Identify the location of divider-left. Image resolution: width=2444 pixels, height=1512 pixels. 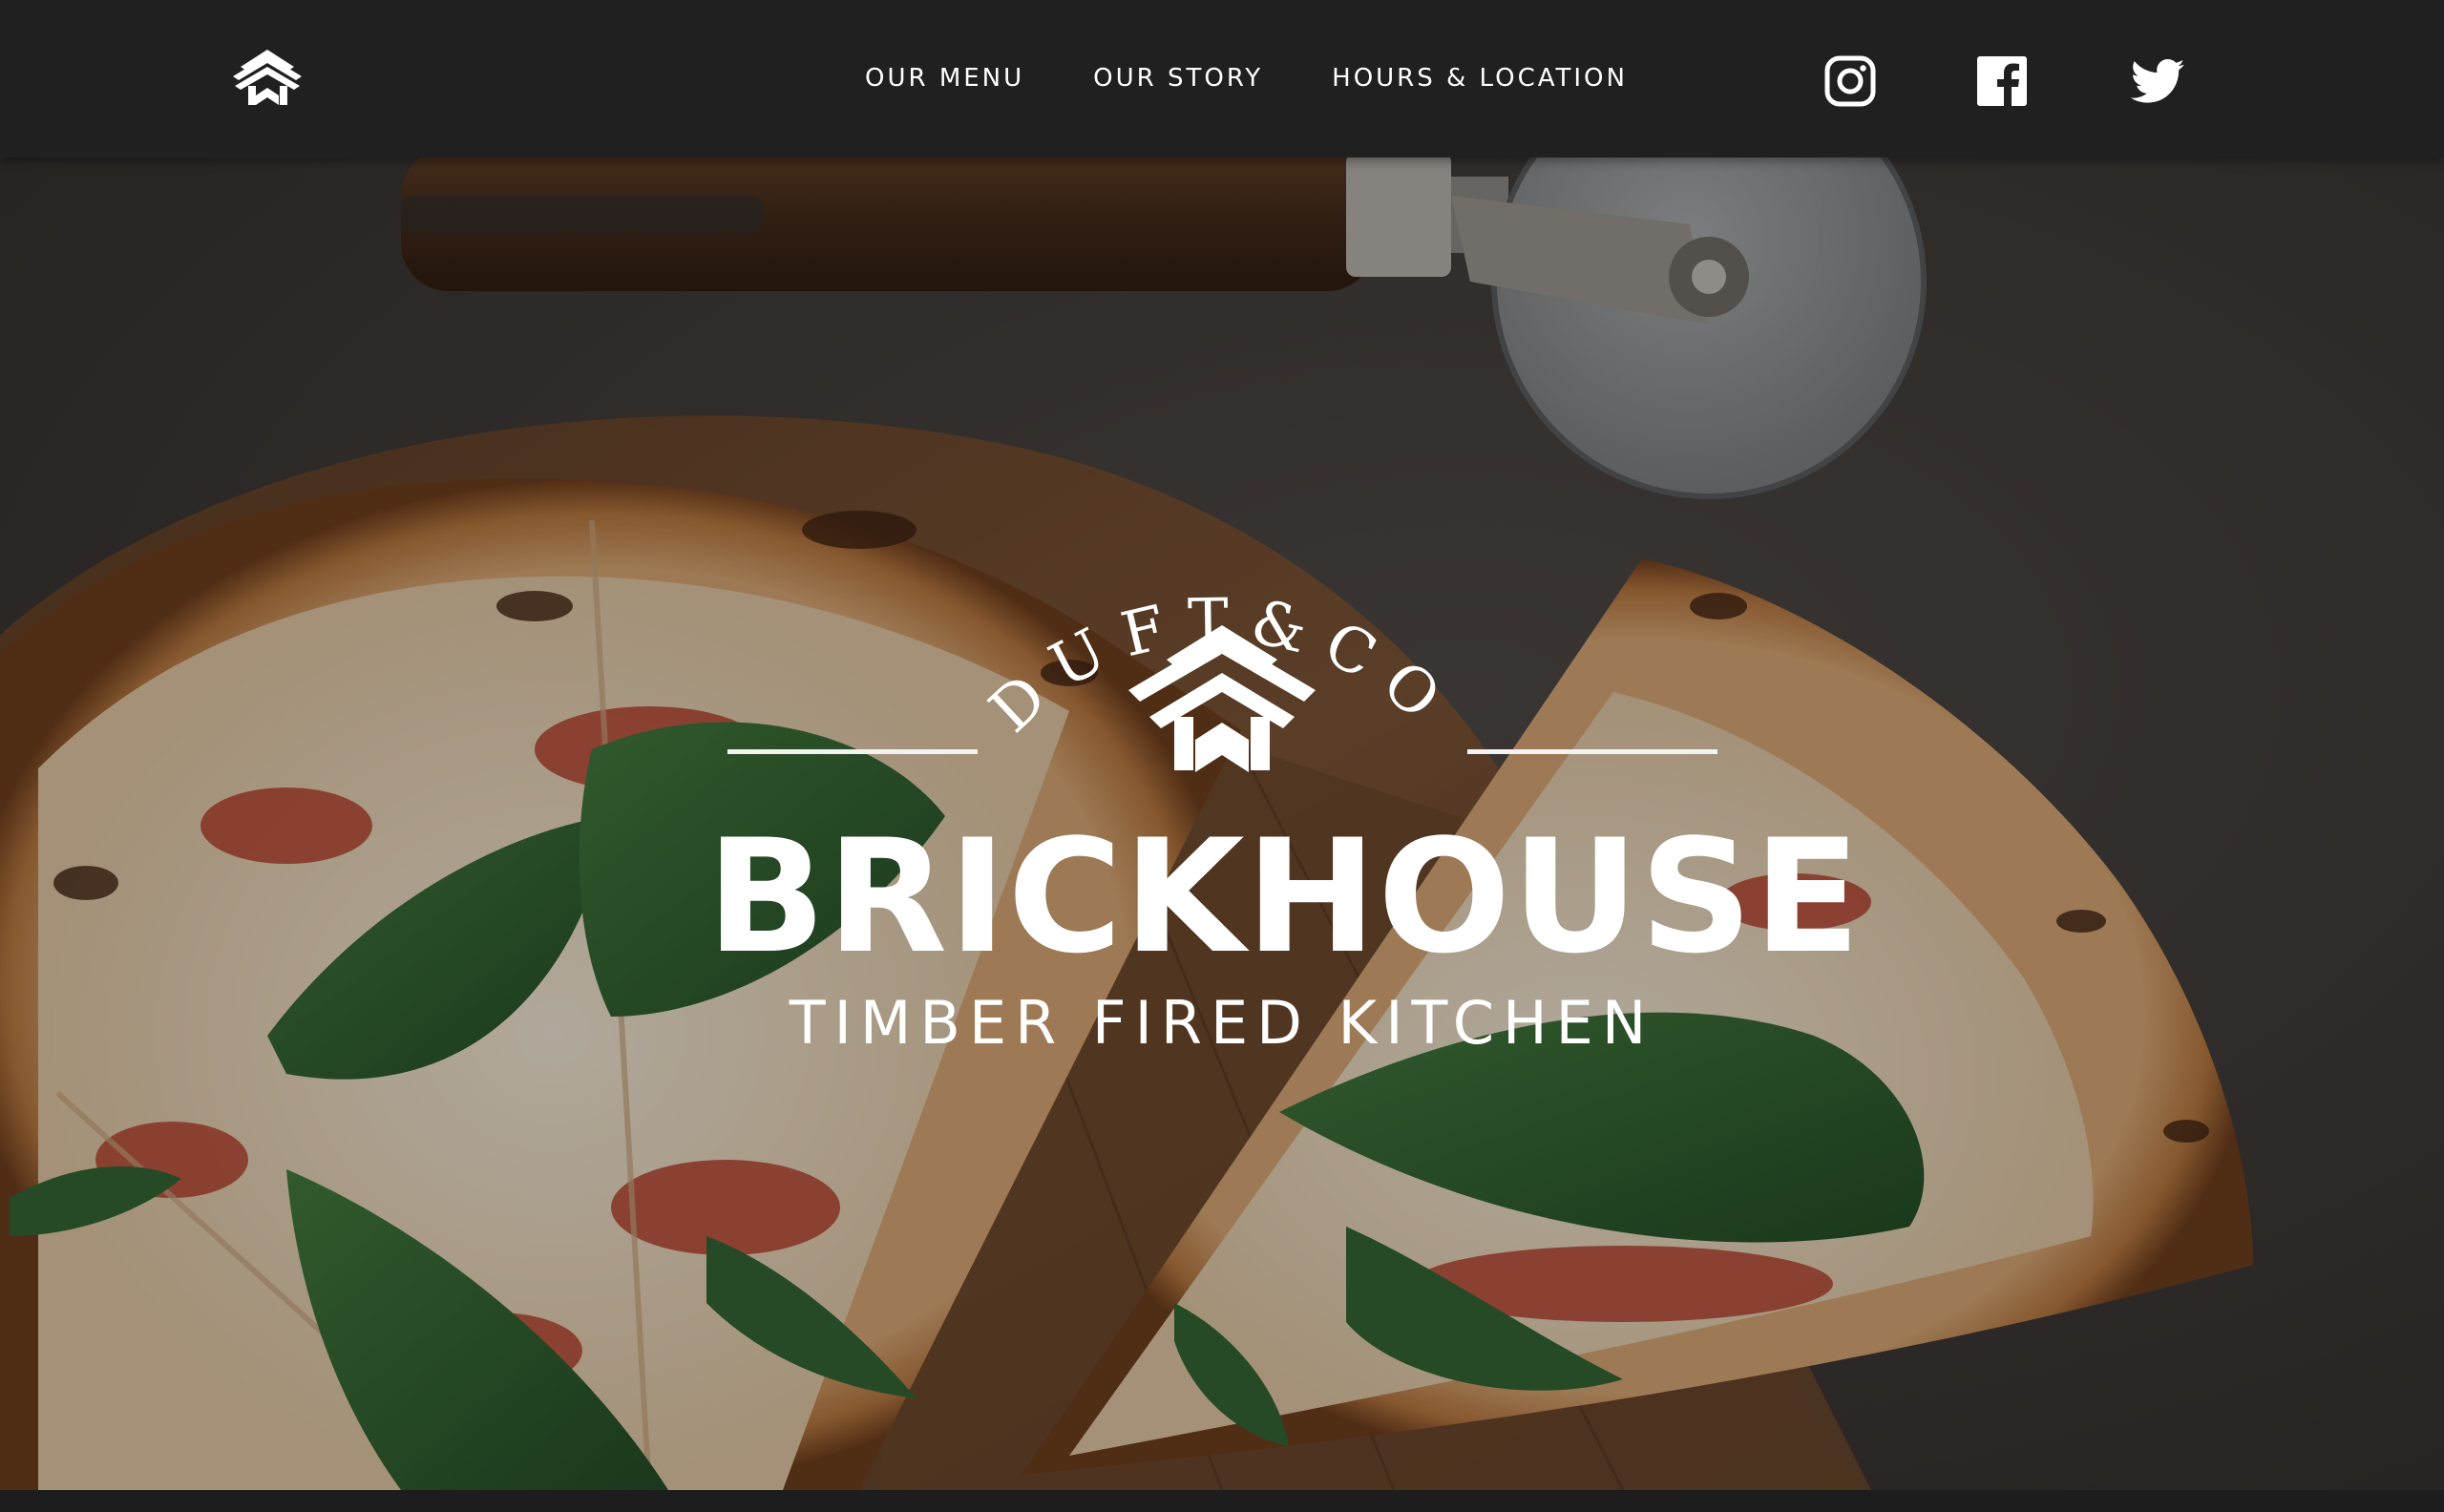
(853, 752).